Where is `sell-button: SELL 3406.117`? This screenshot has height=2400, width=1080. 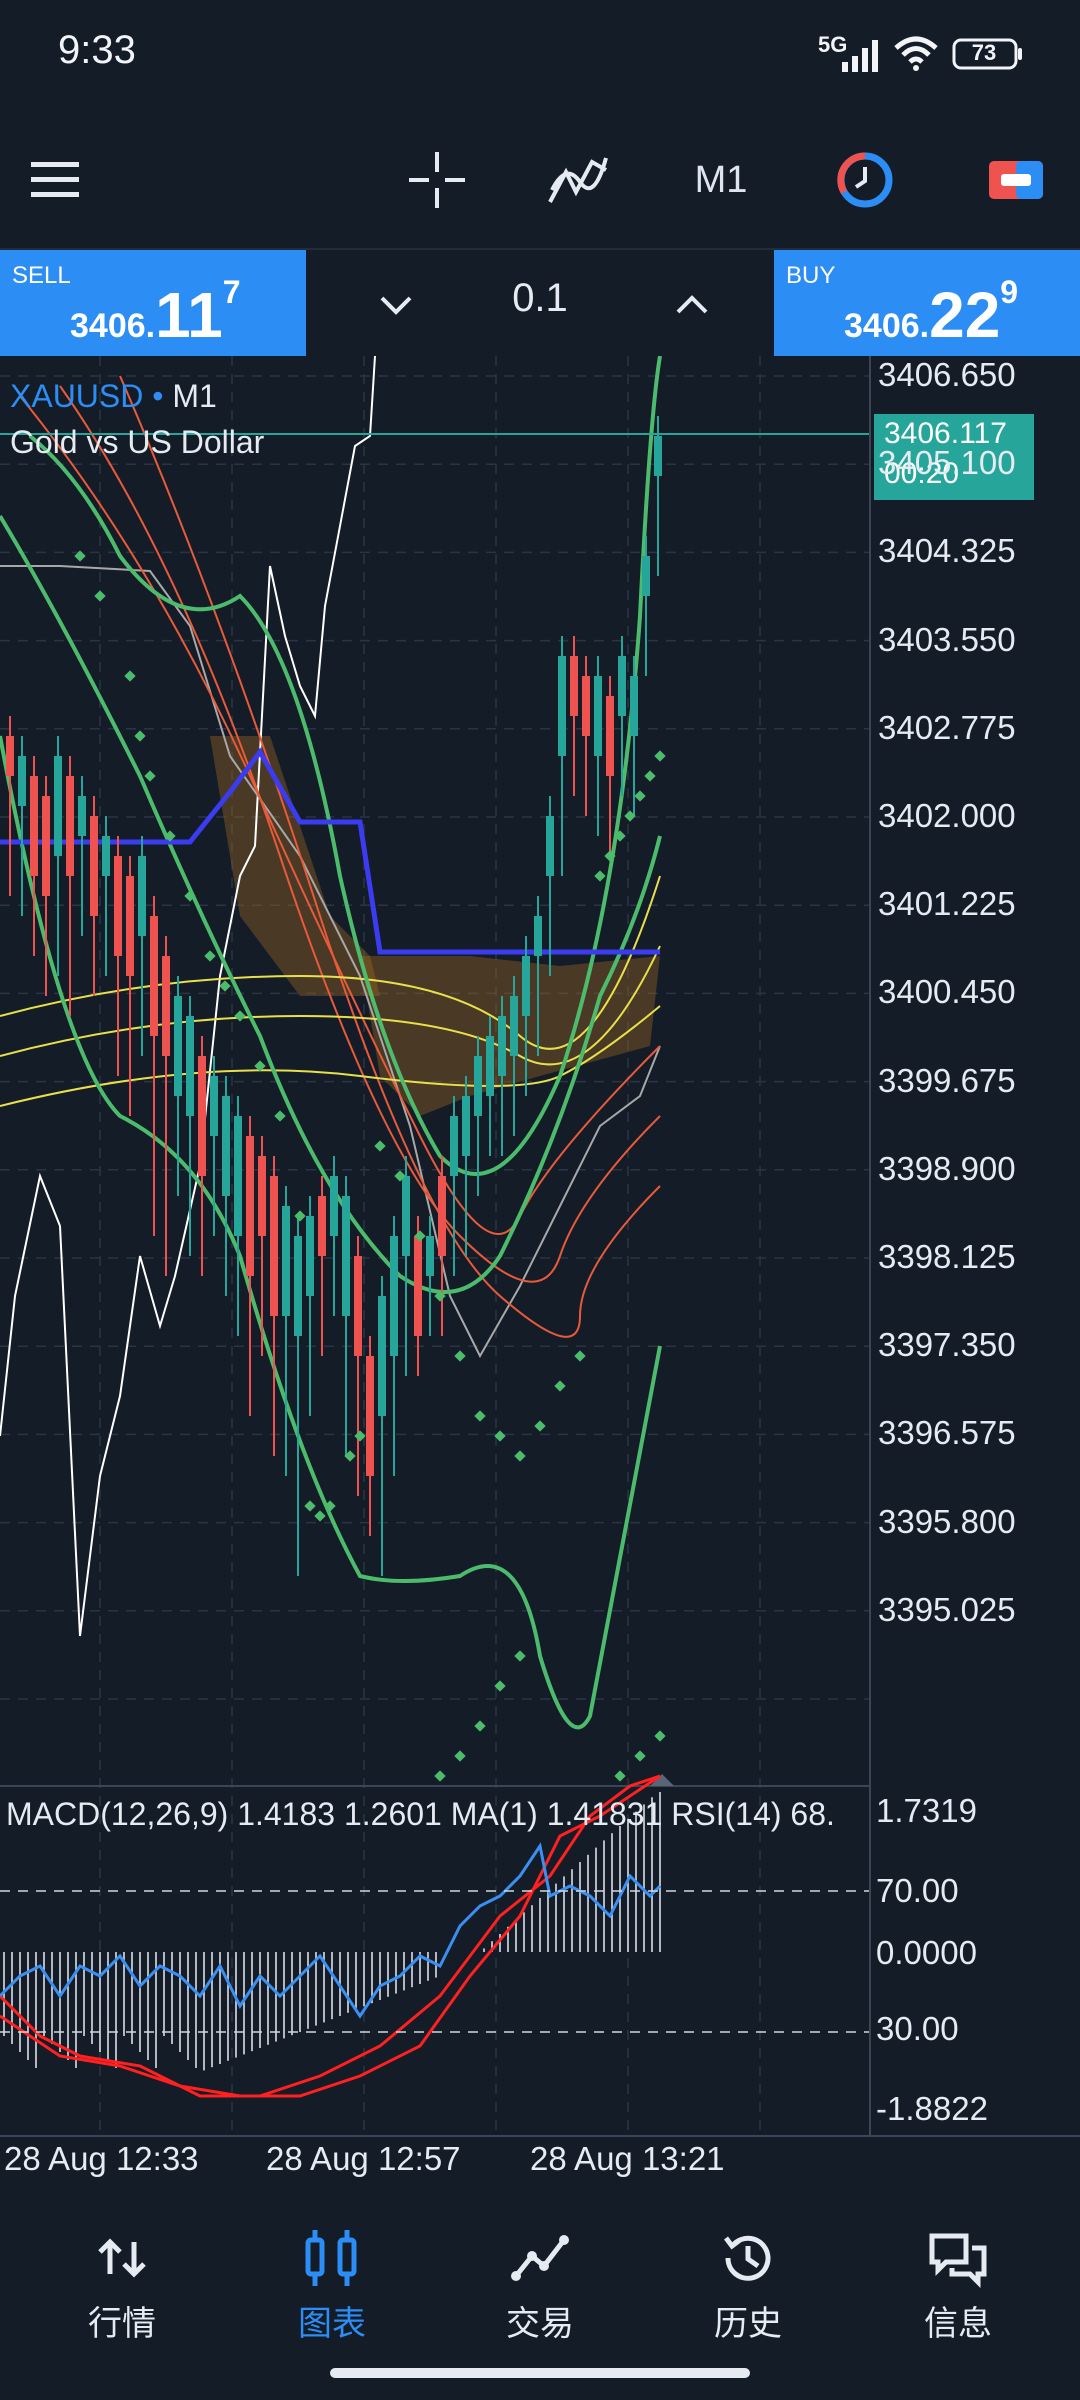 sell-button: SELL 3406.117 is located at coordinates (153, 304).